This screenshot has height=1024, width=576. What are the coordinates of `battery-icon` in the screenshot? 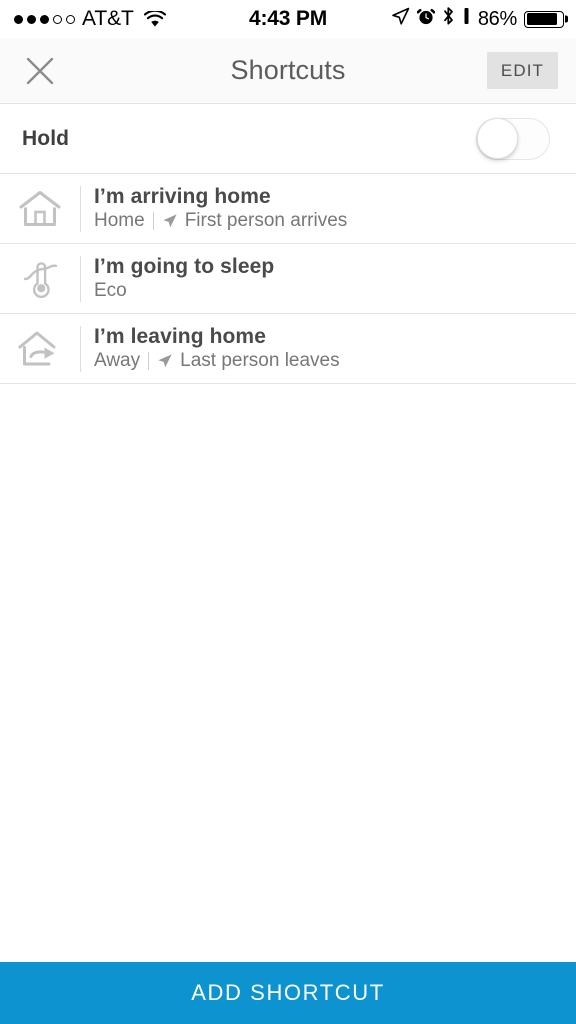 It's located at (544, 19).